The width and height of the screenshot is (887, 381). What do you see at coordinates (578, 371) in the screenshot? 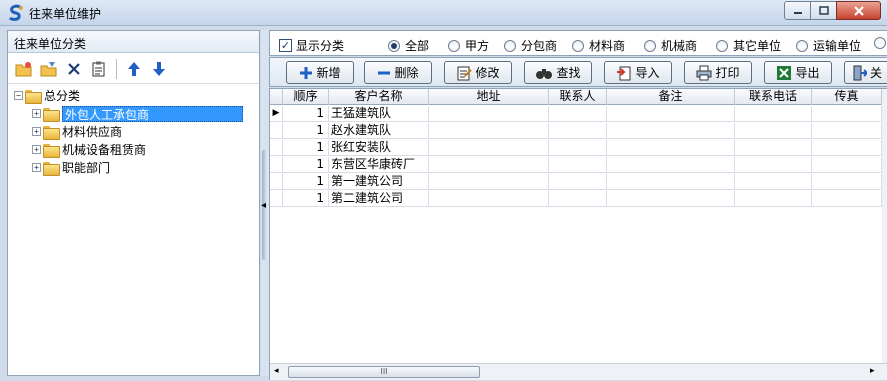
I see `horizontal-scrollbar: ◂ III ▸` at bounding box center [578, 371].